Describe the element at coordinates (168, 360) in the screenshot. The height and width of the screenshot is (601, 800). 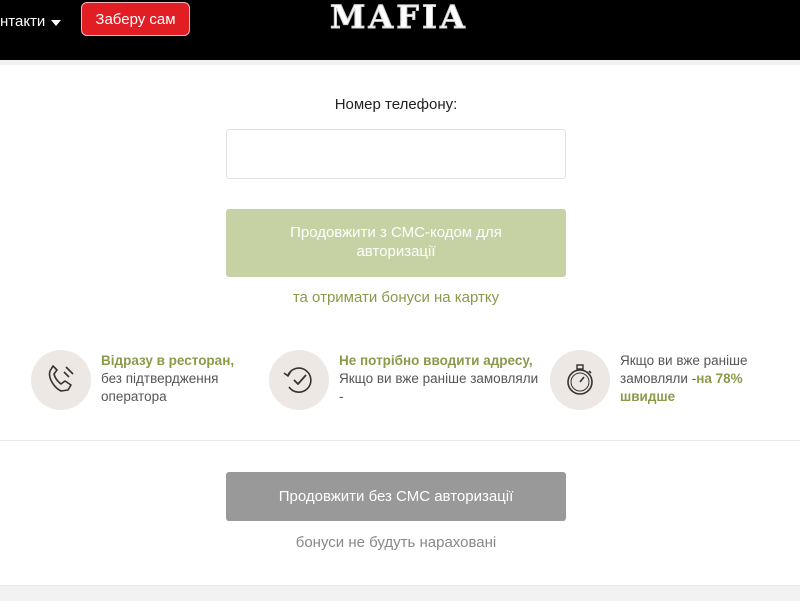
I see `feature-highlight: Відразу в ресторан,` at that location.